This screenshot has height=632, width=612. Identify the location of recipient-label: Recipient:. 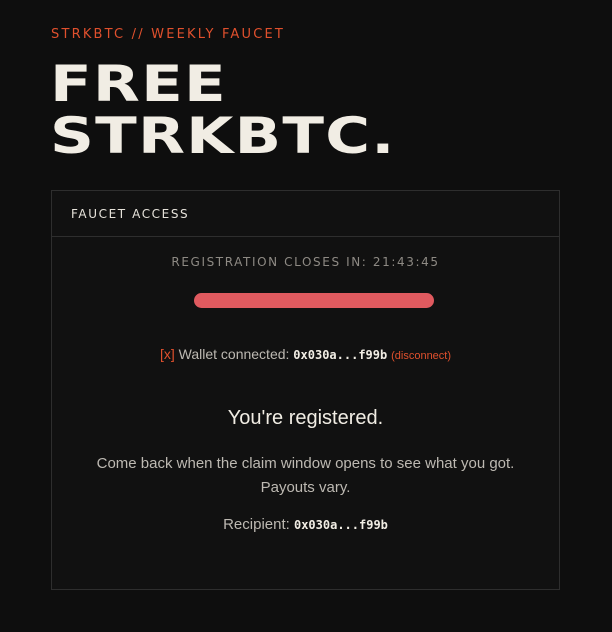
(256, 524).